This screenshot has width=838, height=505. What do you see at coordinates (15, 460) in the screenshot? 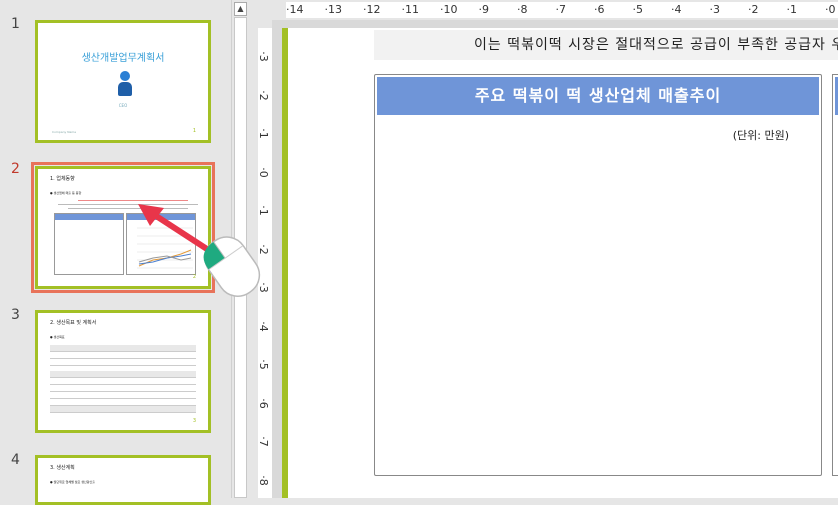
I see `slide-number-4: 4` at bounding box center [15, 460].